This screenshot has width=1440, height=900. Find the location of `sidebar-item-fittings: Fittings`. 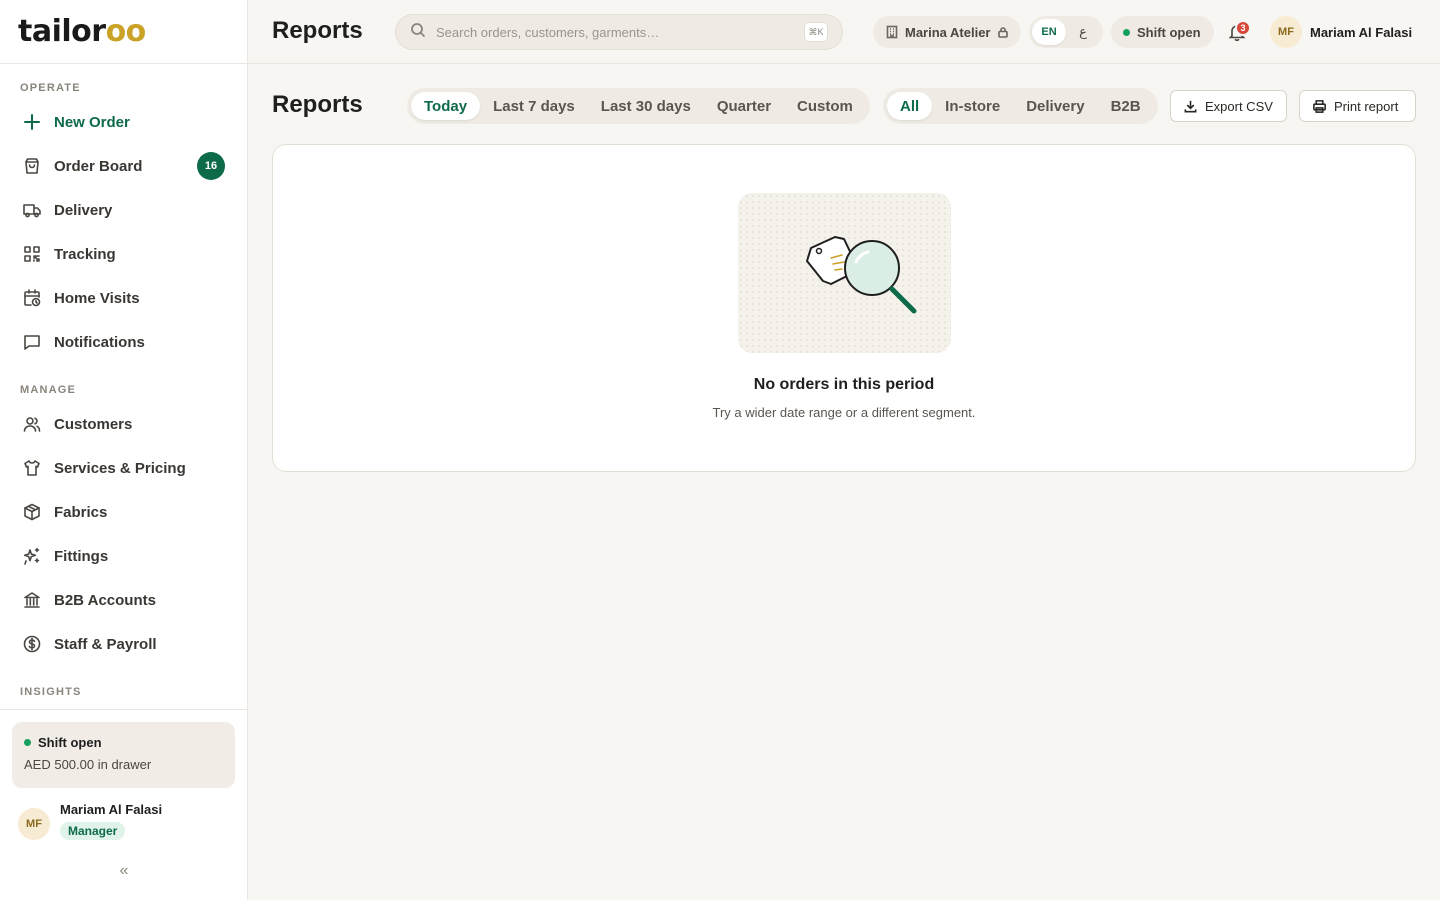

sidebar-item-fittings: Fittings is located at coordinates (124, 556).